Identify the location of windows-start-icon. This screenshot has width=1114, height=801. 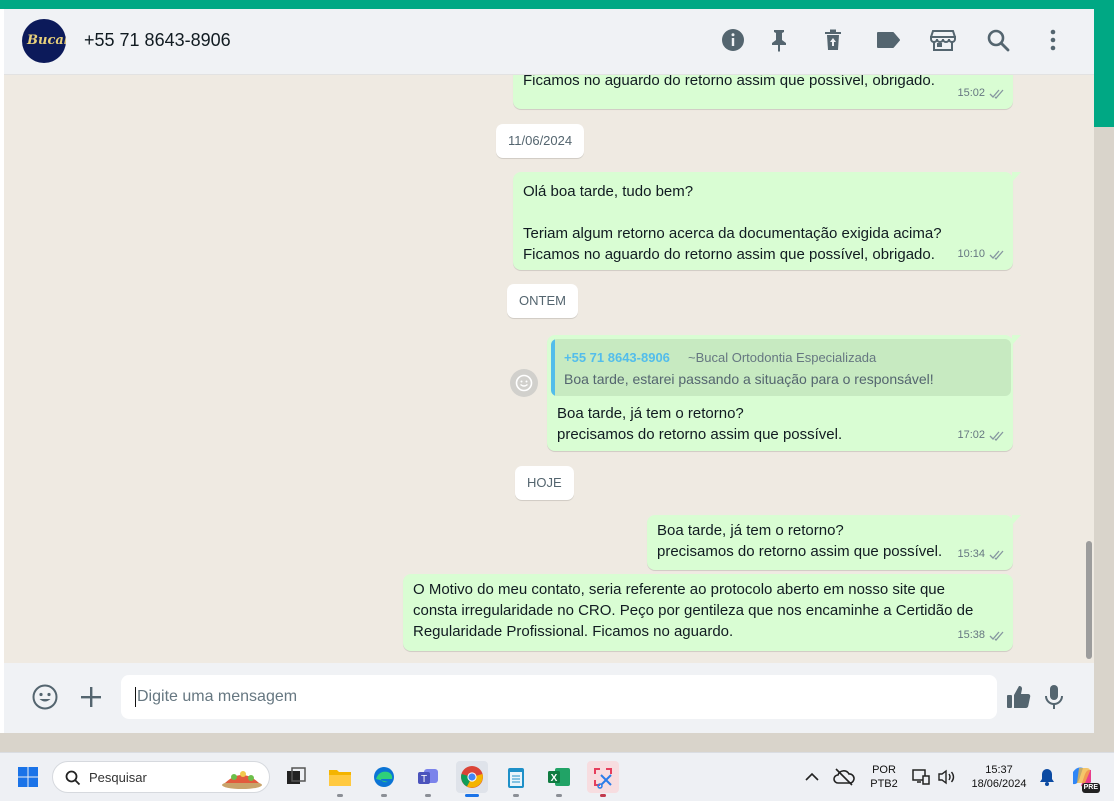
(28, 777).